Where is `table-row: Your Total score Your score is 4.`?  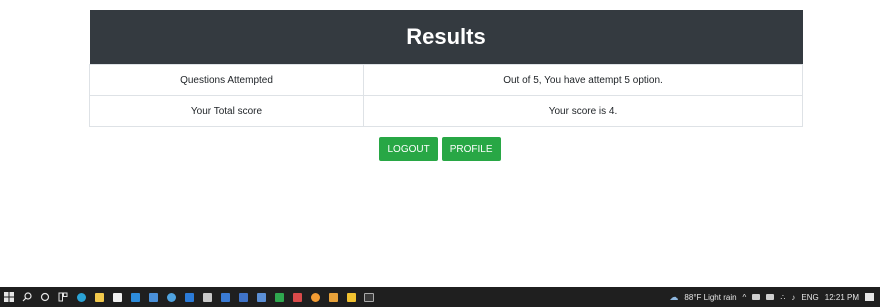
table-row: Your Total score Your score is 4. is located at coordinates (446, 111).